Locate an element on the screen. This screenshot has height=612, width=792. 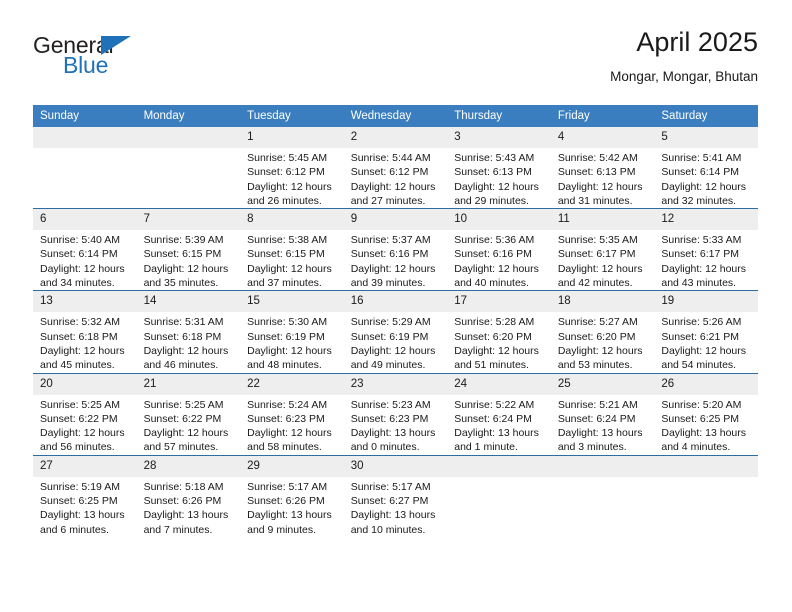
daylight-text-line2: and 6 minutes. is located at coordinates (74, 529).